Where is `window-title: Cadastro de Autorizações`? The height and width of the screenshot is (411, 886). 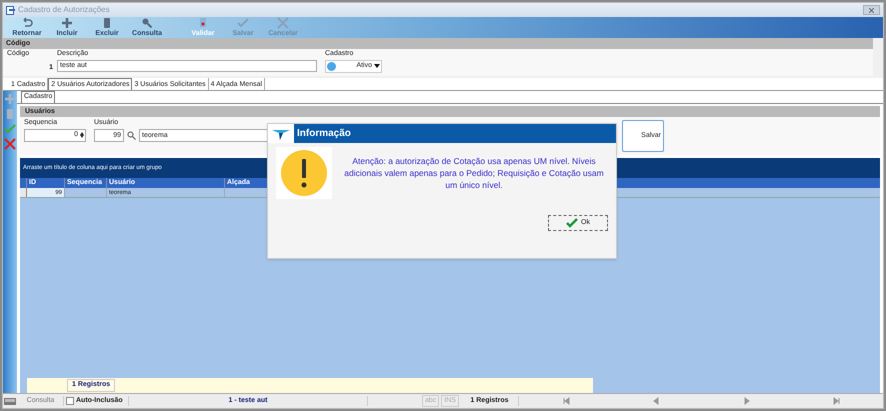
window-title: Cadastro de Autorizações is located at coordinates (64, 10).